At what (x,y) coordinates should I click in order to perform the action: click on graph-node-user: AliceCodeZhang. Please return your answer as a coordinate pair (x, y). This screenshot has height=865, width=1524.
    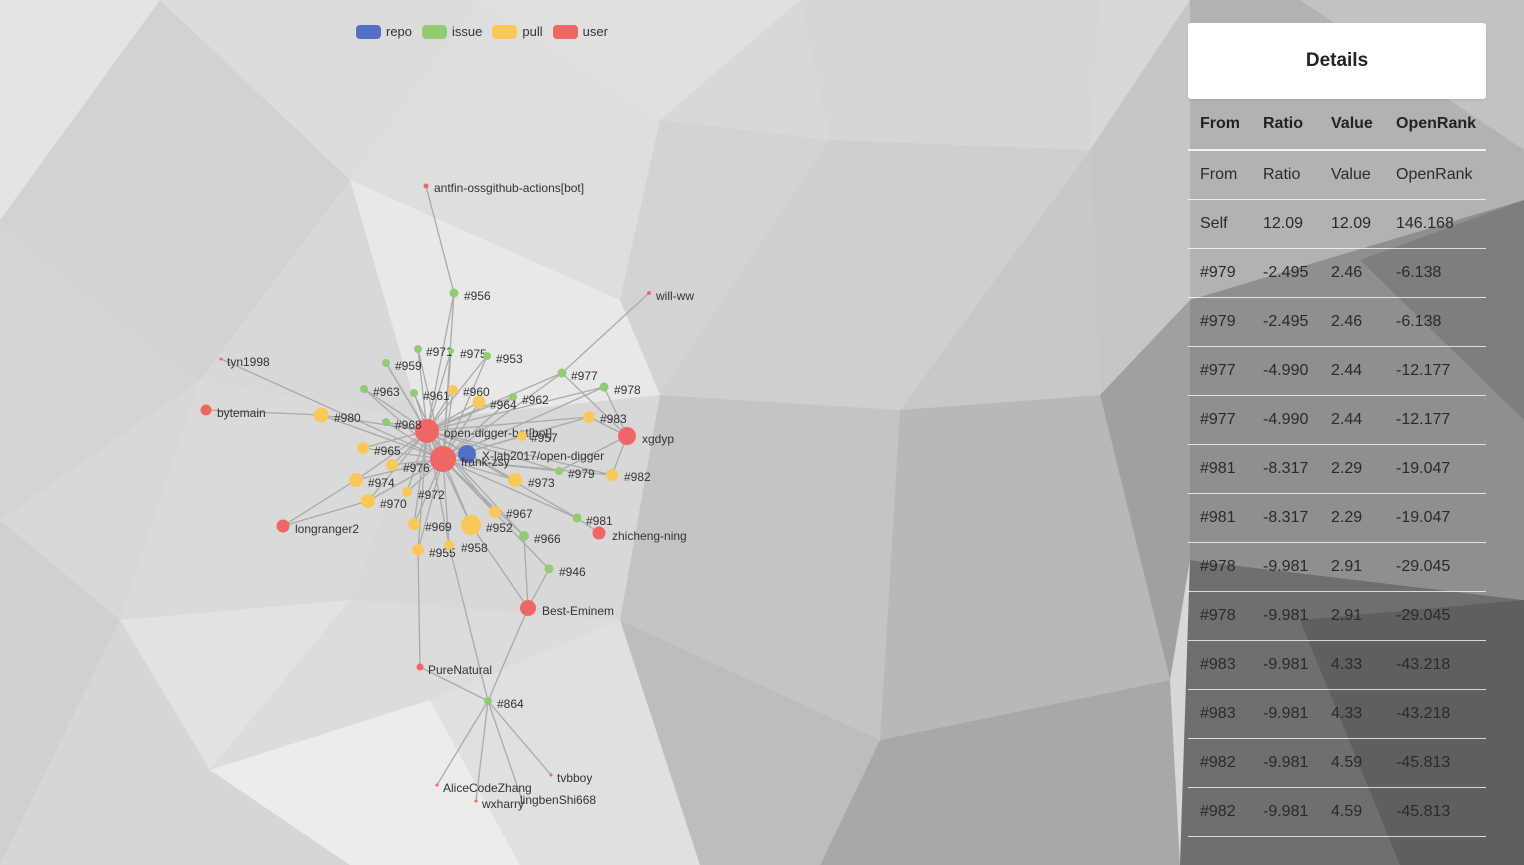
    Looking at the image, I should click on (483, 788).